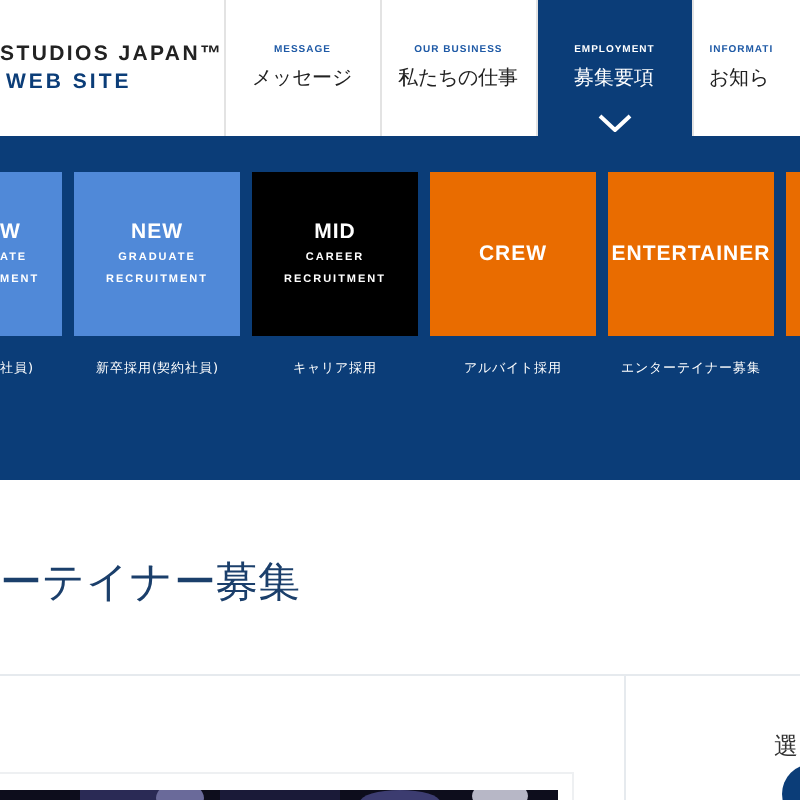  What do you see at coordinates (793, 254) in the screenshot?
I see `category-tile` at bounding box center [793, 254].